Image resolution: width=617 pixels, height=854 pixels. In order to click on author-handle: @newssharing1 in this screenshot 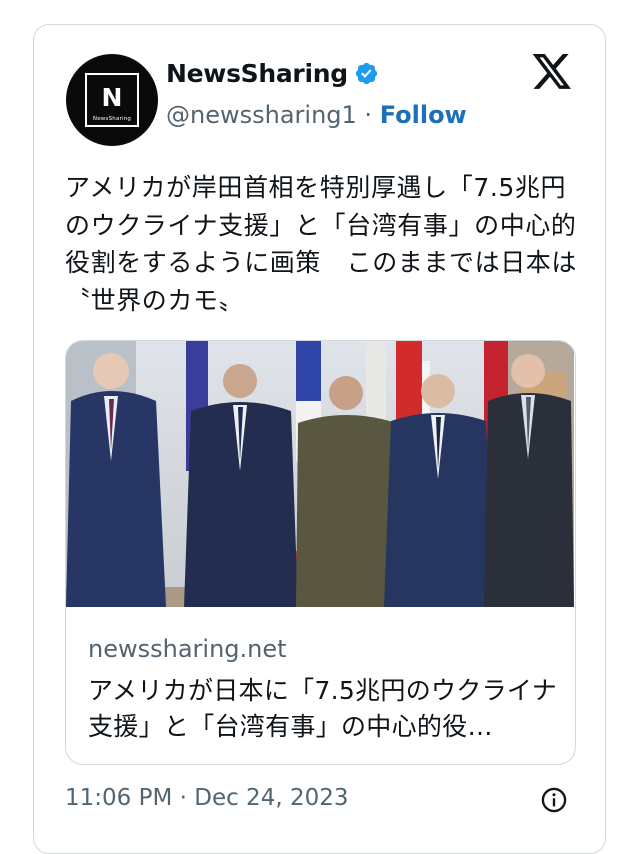, I will do `click(261, 115)`.